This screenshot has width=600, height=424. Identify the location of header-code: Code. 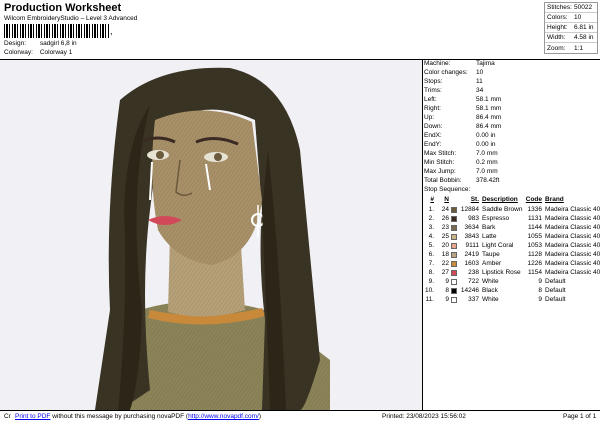
(533, 199).